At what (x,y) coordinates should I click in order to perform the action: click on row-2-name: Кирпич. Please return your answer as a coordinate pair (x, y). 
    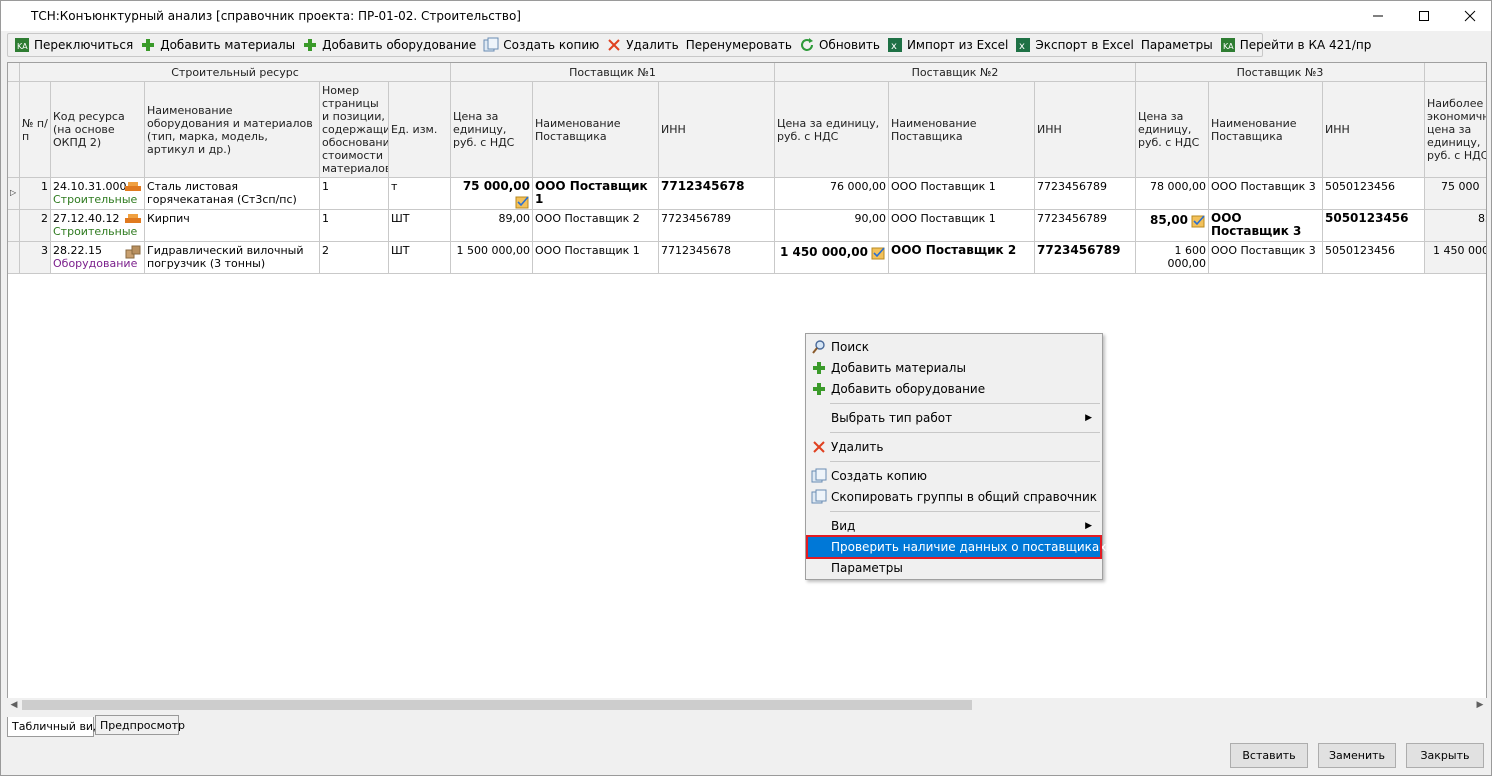
    Looking at the image, I should click on (232, 226).